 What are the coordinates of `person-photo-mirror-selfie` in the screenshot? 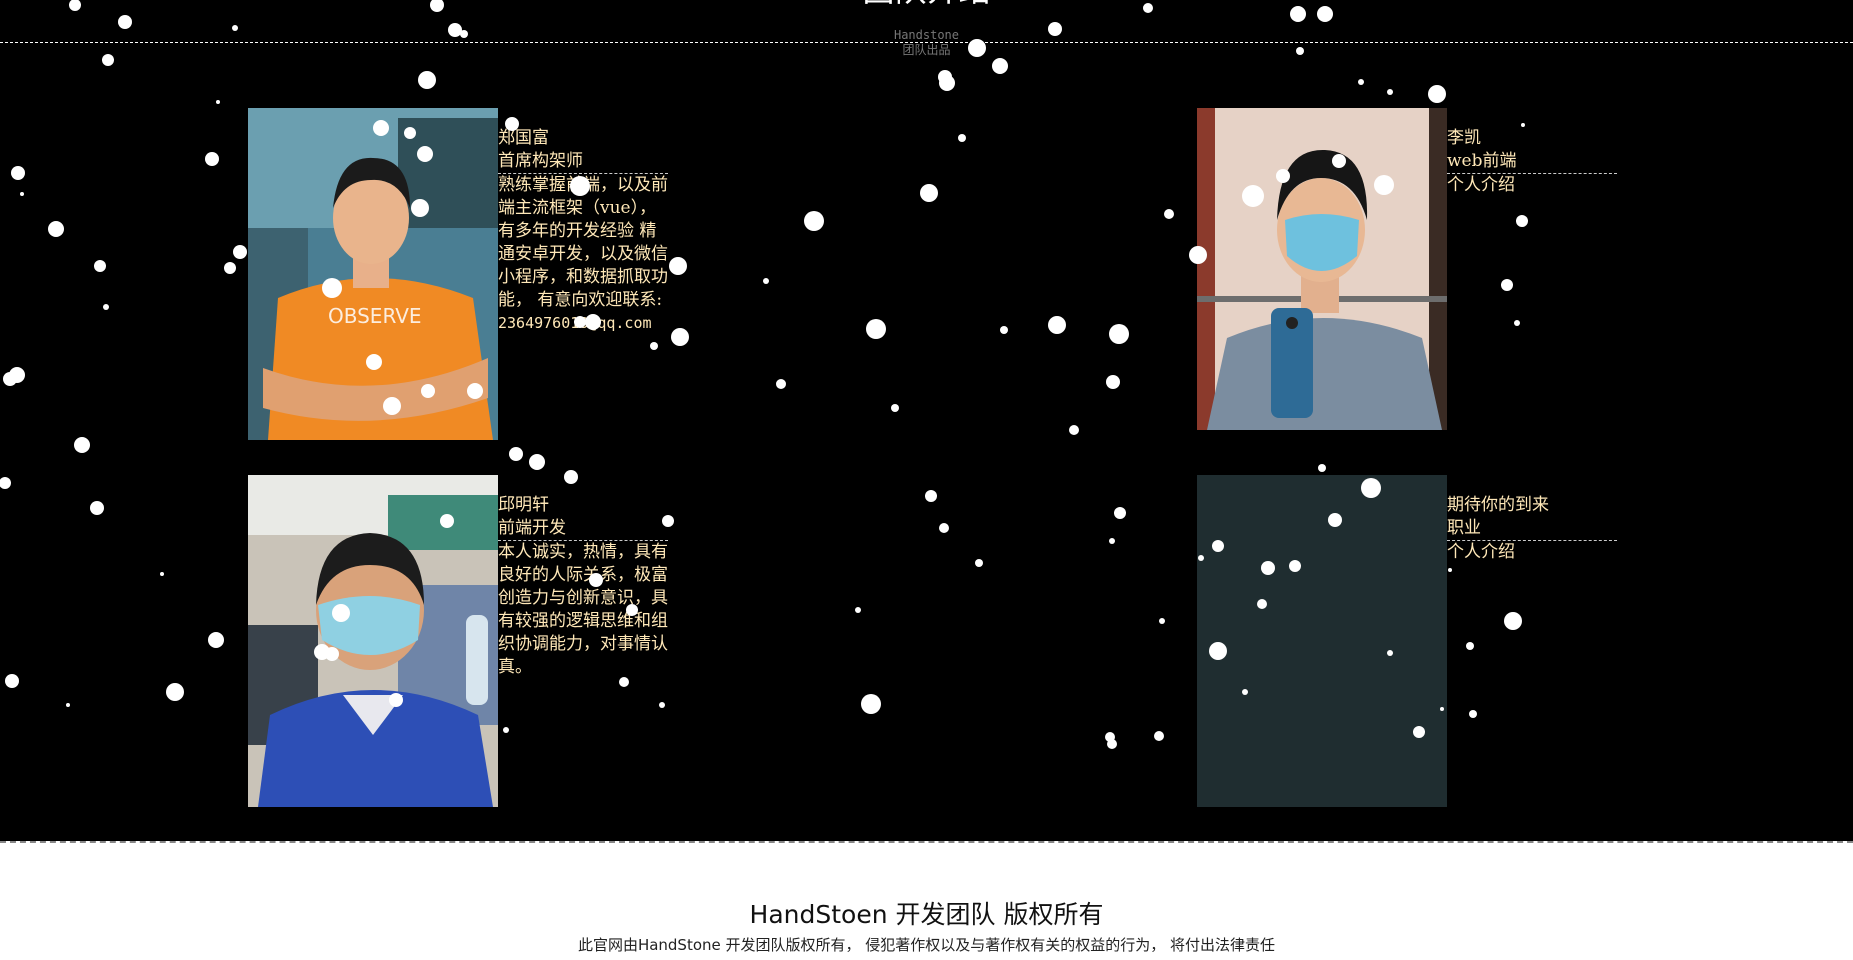 It's located at (1322, 269).